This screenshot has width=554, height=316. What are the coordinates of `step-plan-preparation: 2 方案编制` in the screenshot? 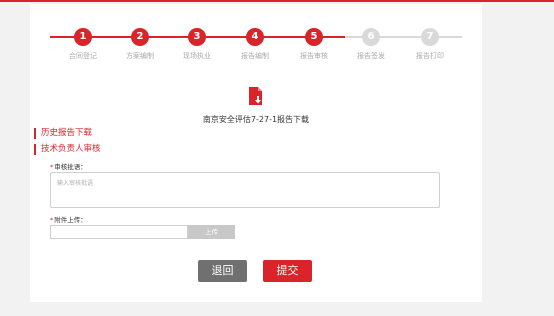 It's located at (140, 44).